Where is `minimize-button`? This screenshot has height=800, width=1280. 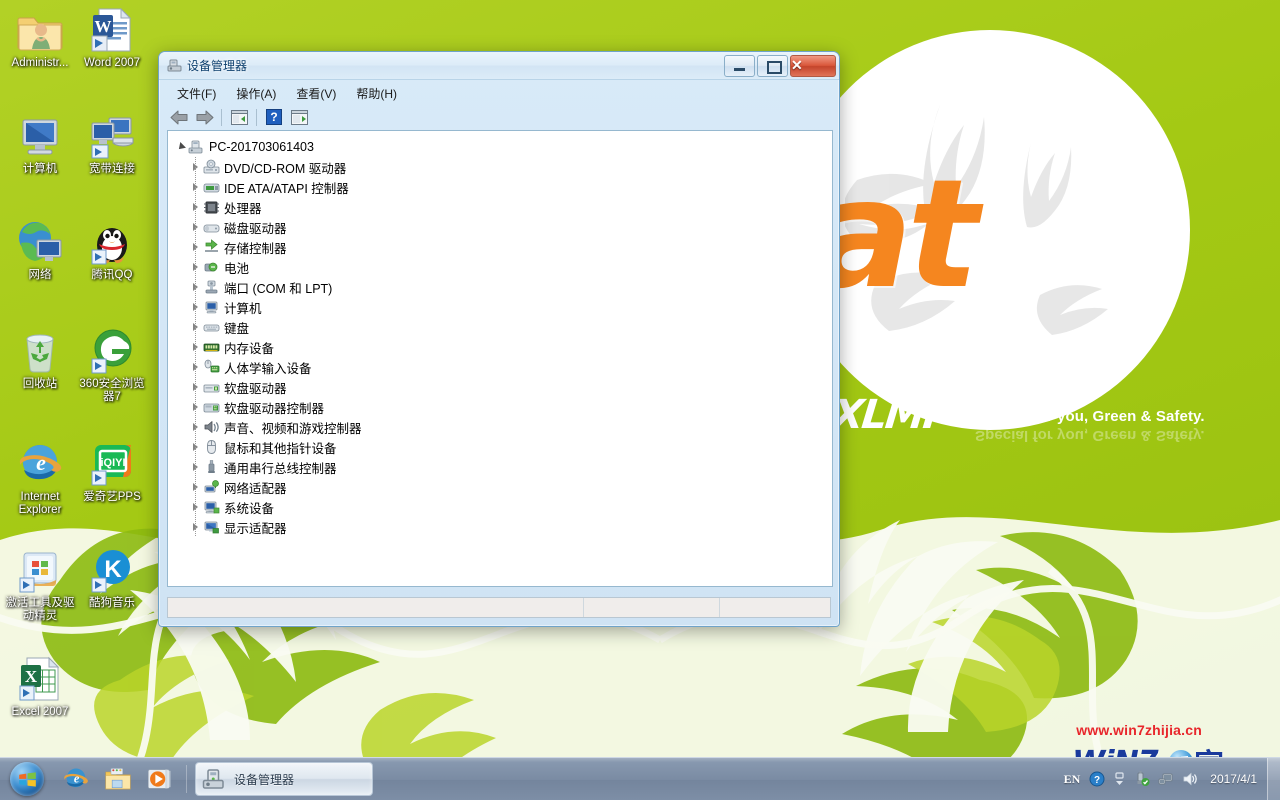 minimize-button is located at coordinates (739, 66).